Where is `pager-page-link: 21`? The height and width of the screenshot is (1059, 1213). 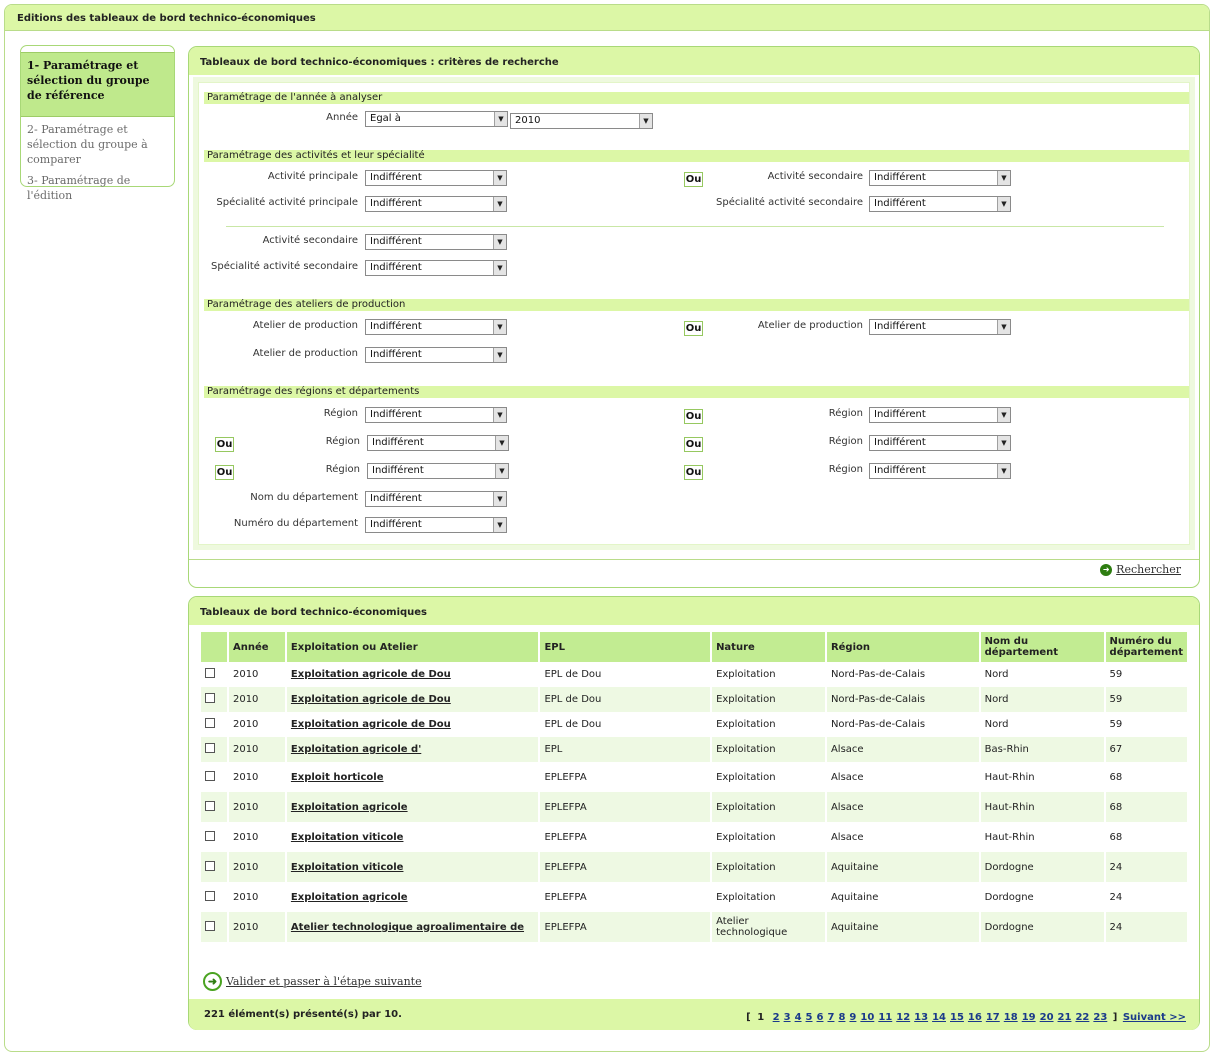 pager-page-link: 21 is located at coordinates (1065, 1017).